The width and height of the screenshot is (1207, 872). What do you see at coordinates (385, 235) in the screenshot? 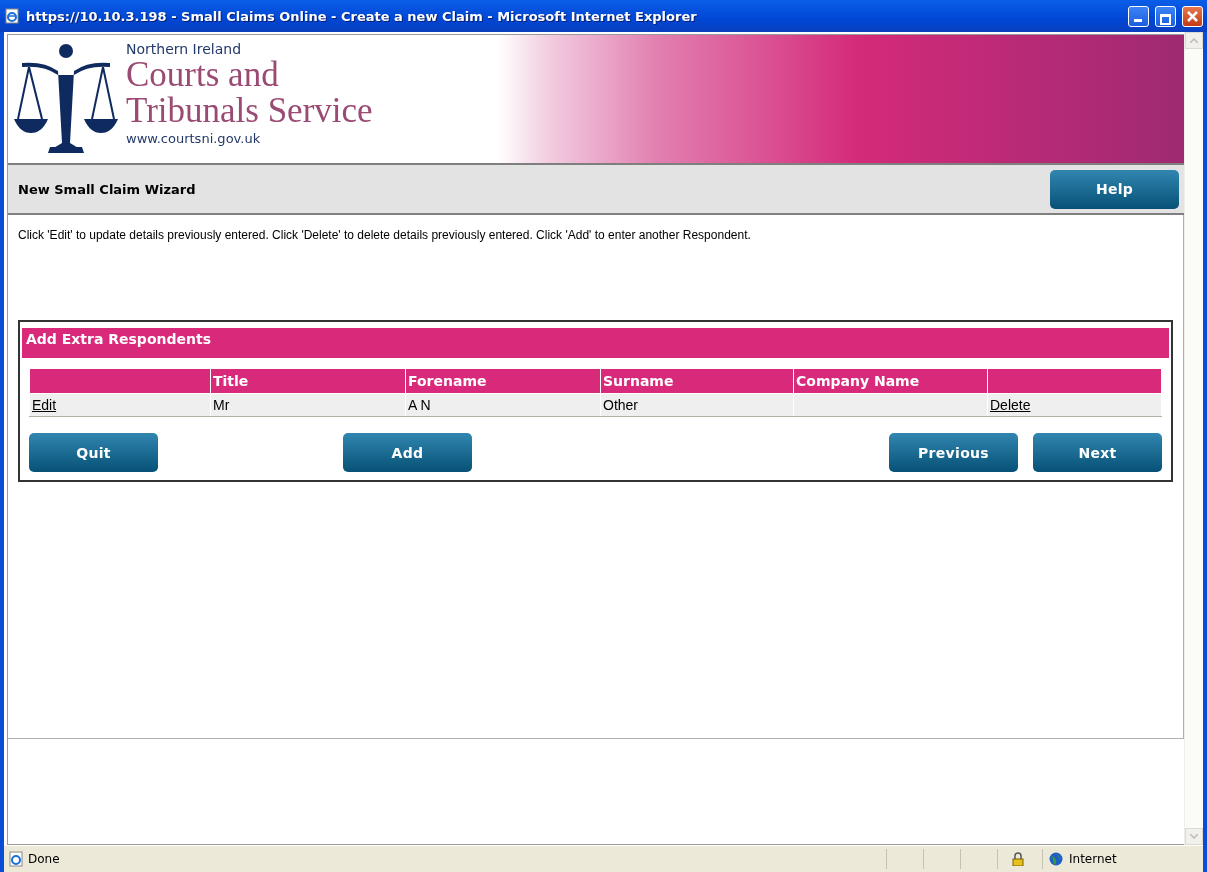
I see `instruction-text: Click 'Edit' to update details previously entered. Click 'Delete' to delete details previously entered. Click 'Add' to enter another Respondent.` at bounding box center [385, 235].